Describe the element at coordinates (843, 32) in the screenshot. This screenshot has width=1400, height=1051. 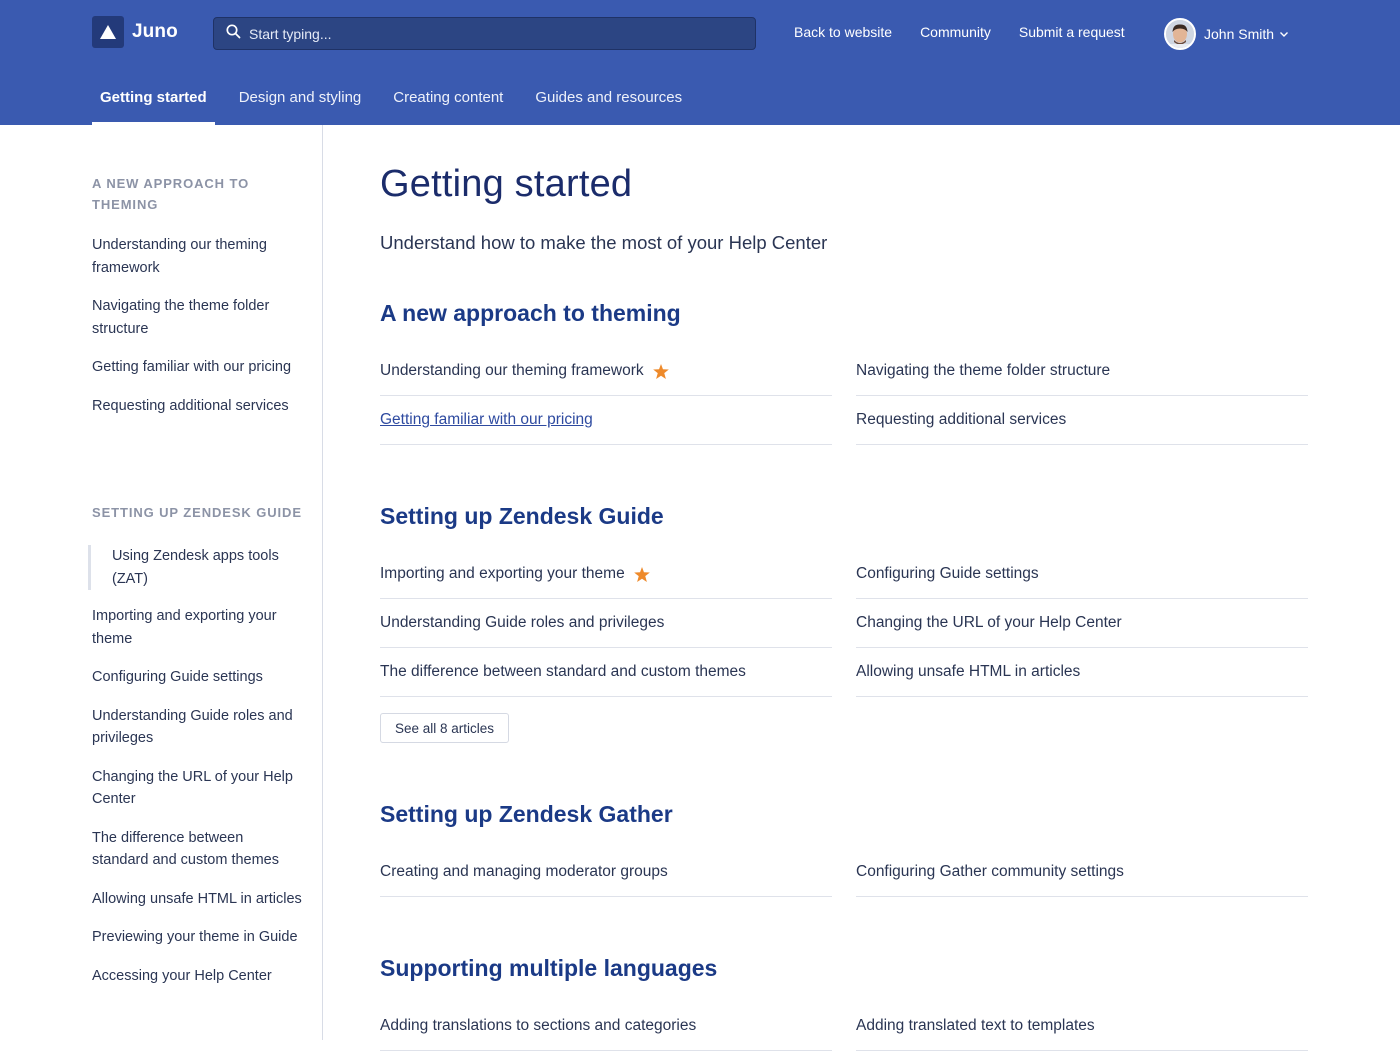
I see `back-to-website-link: Back to website` at that location.